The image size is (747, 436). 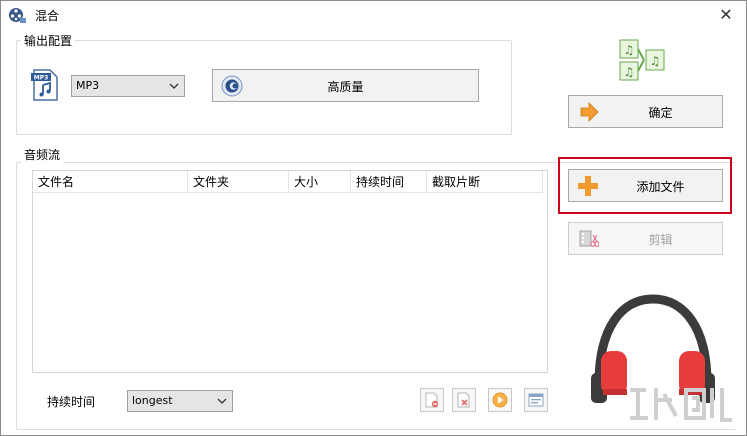 I want to click on column-header-filename: 文件名, so click(x=110, y=182).